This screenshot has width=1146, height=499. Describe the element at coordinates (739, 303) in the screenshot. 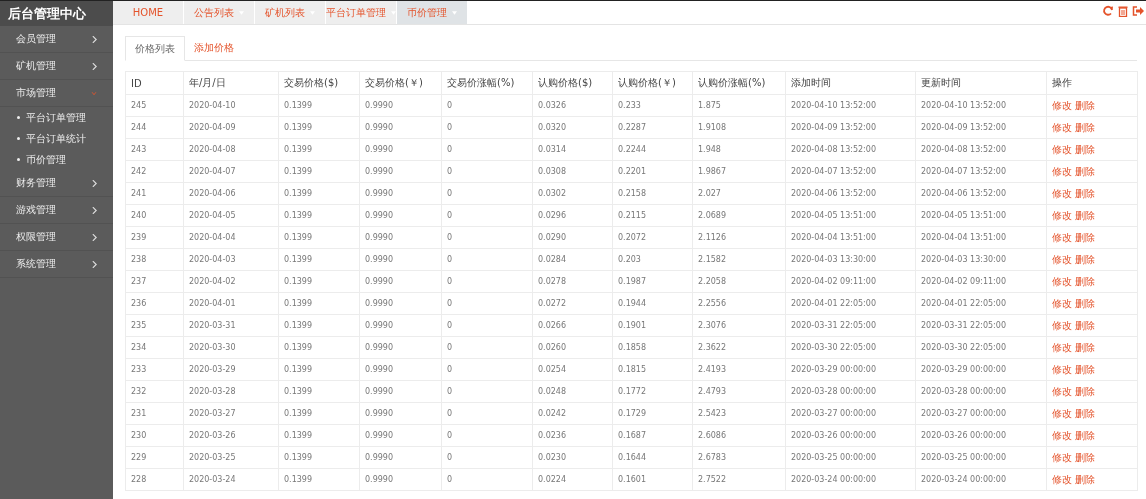

I see `table-cell: 2.2556` at that location.